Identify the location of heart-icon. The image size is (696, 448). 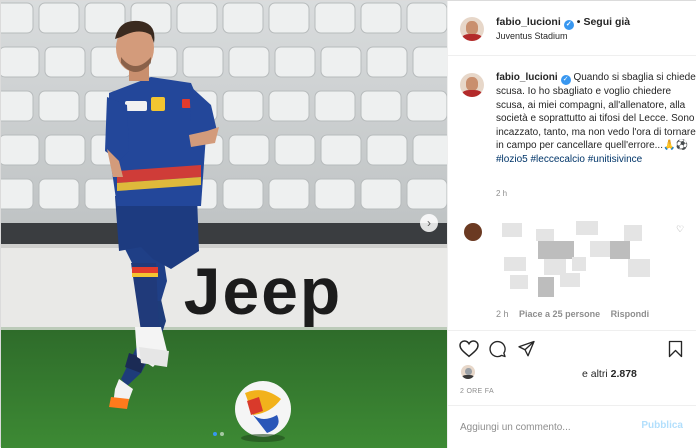
(469, 349).